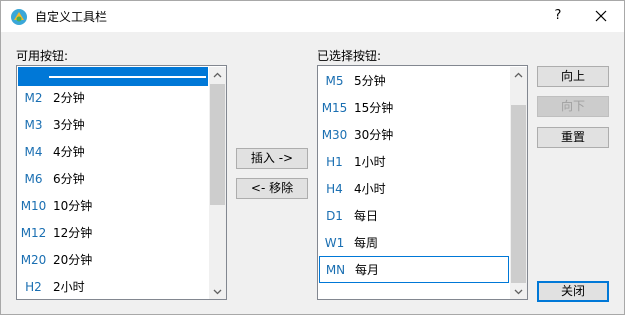  Describe the element at coordinates (573, 106) in the screenshot. I see `move-down-button: 向下` at that location.